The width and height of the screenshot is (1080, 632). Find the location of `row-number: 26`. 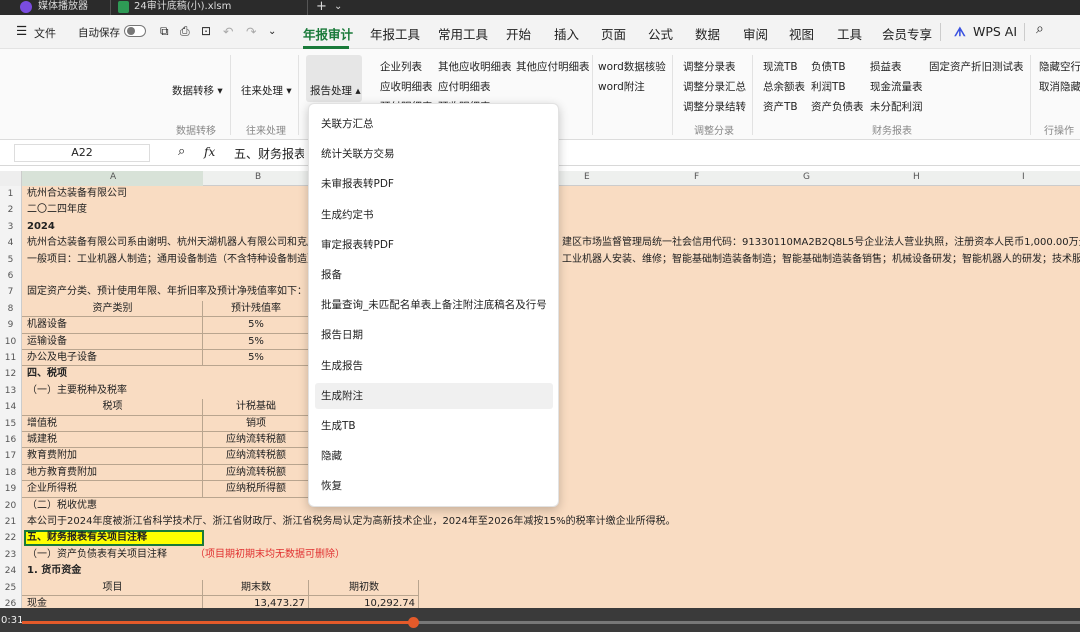

row-number: 26 is located at coordinates (11, 602).